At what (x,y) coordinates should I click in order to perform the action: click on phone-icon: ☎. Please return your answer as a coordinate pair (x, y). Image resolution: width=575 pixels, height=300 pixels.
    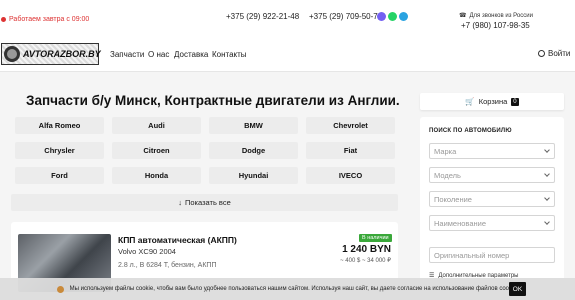
    Looking at the image, I should click on (463, 16).